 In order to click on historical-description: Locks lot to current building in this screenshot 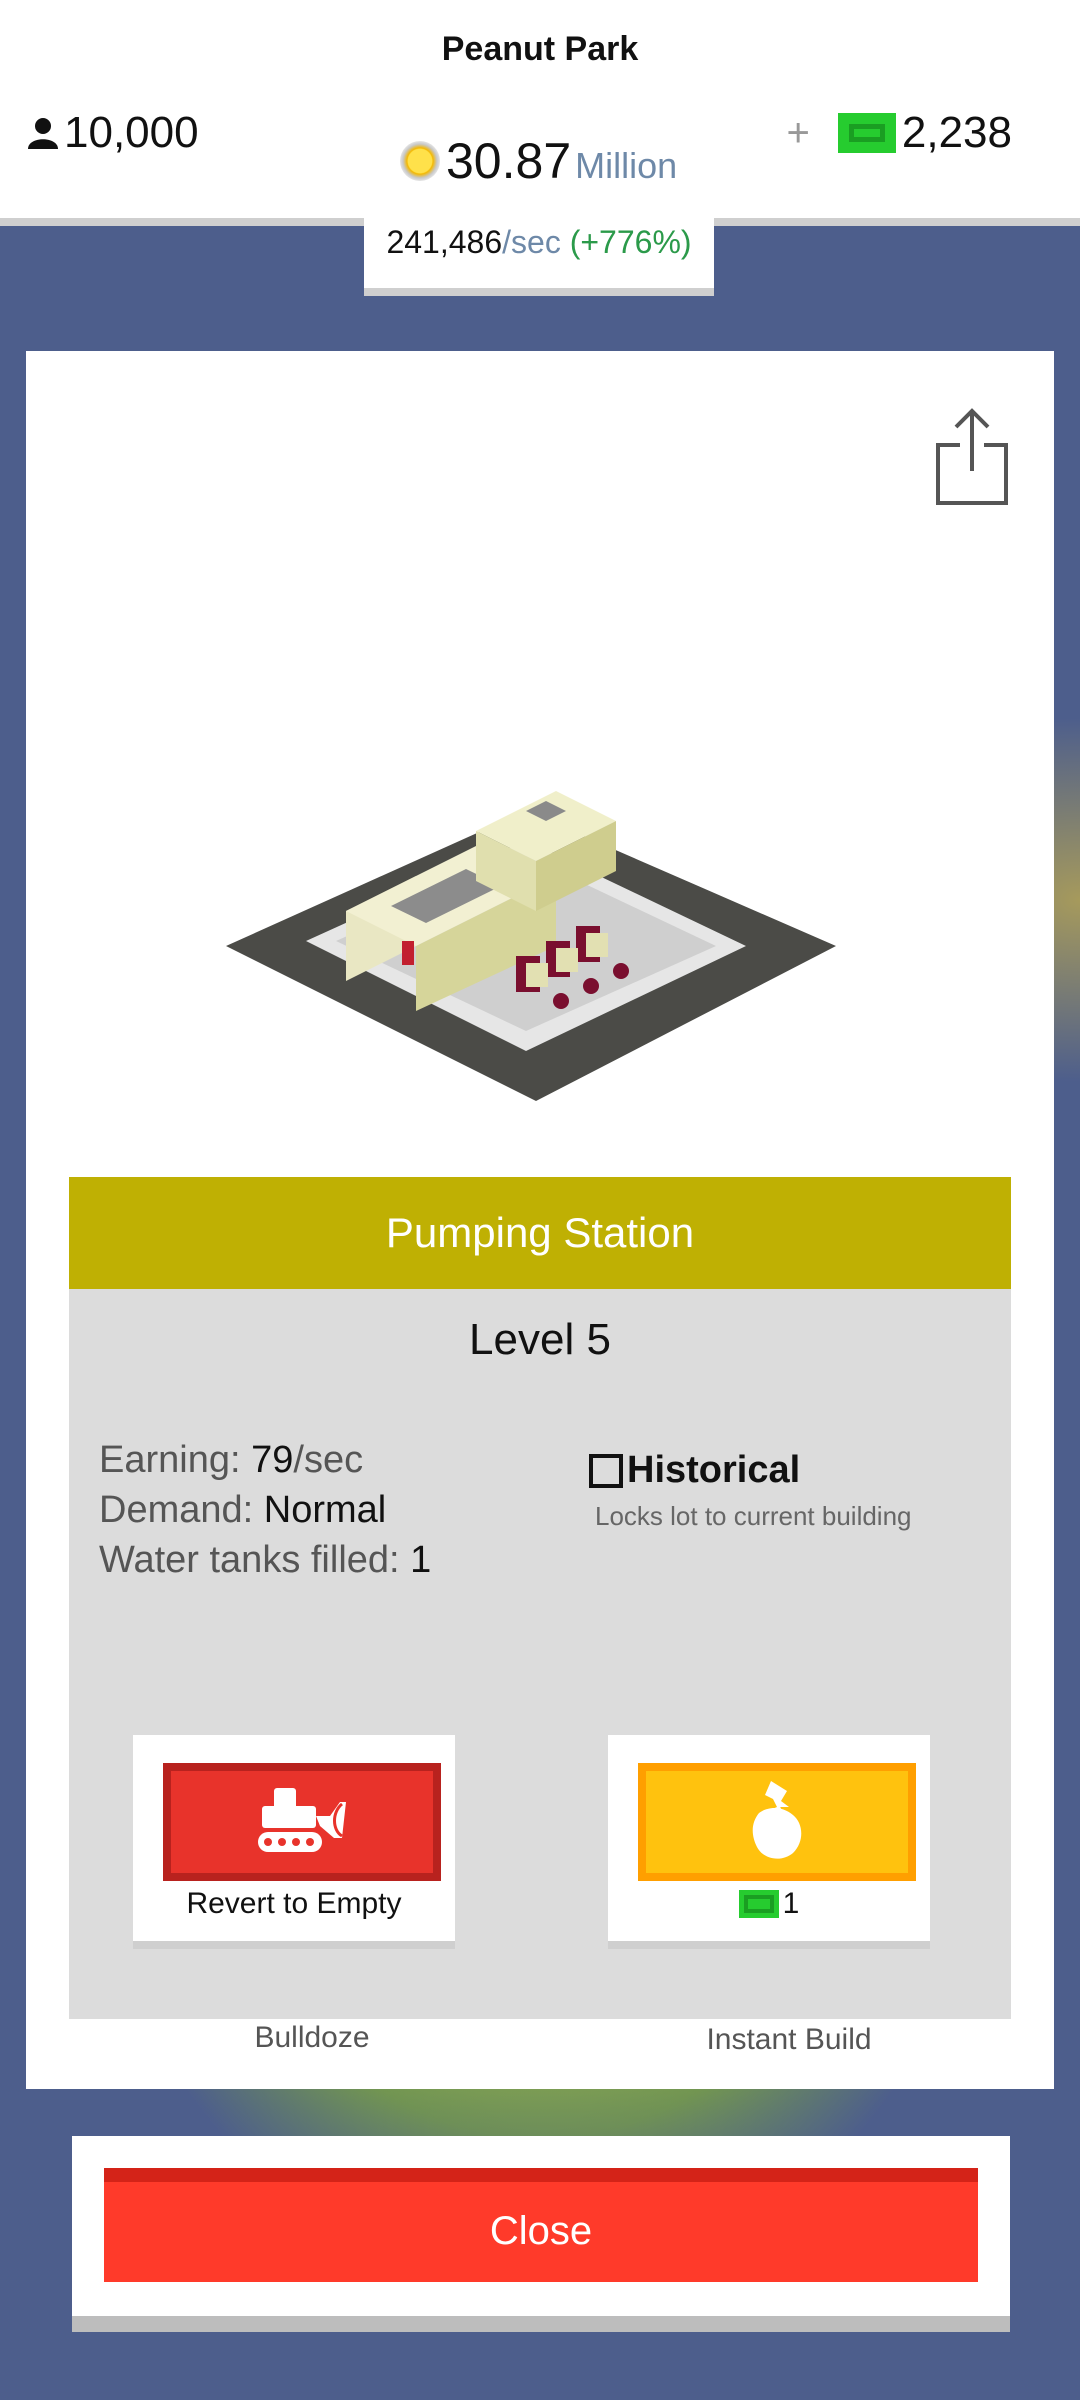, I will do `click(753, 1516)`.